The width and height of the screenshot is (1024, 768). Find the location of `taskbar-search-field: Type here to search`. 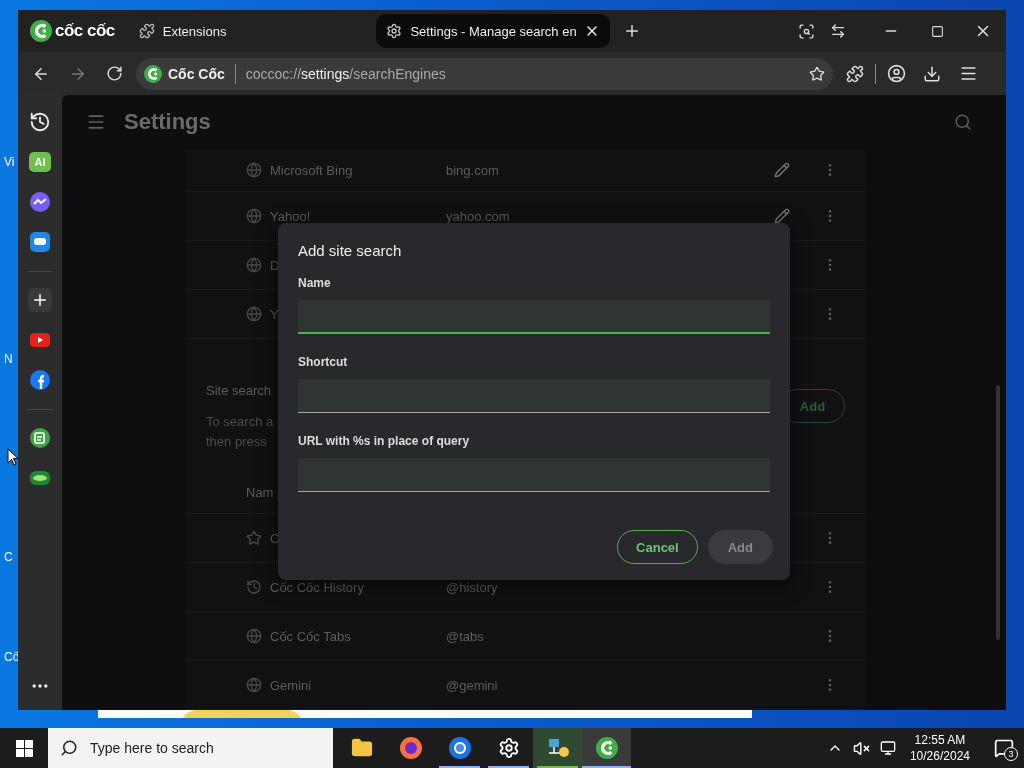

taskbar-search-field: Type here to search is located at coordinates (190, 748).